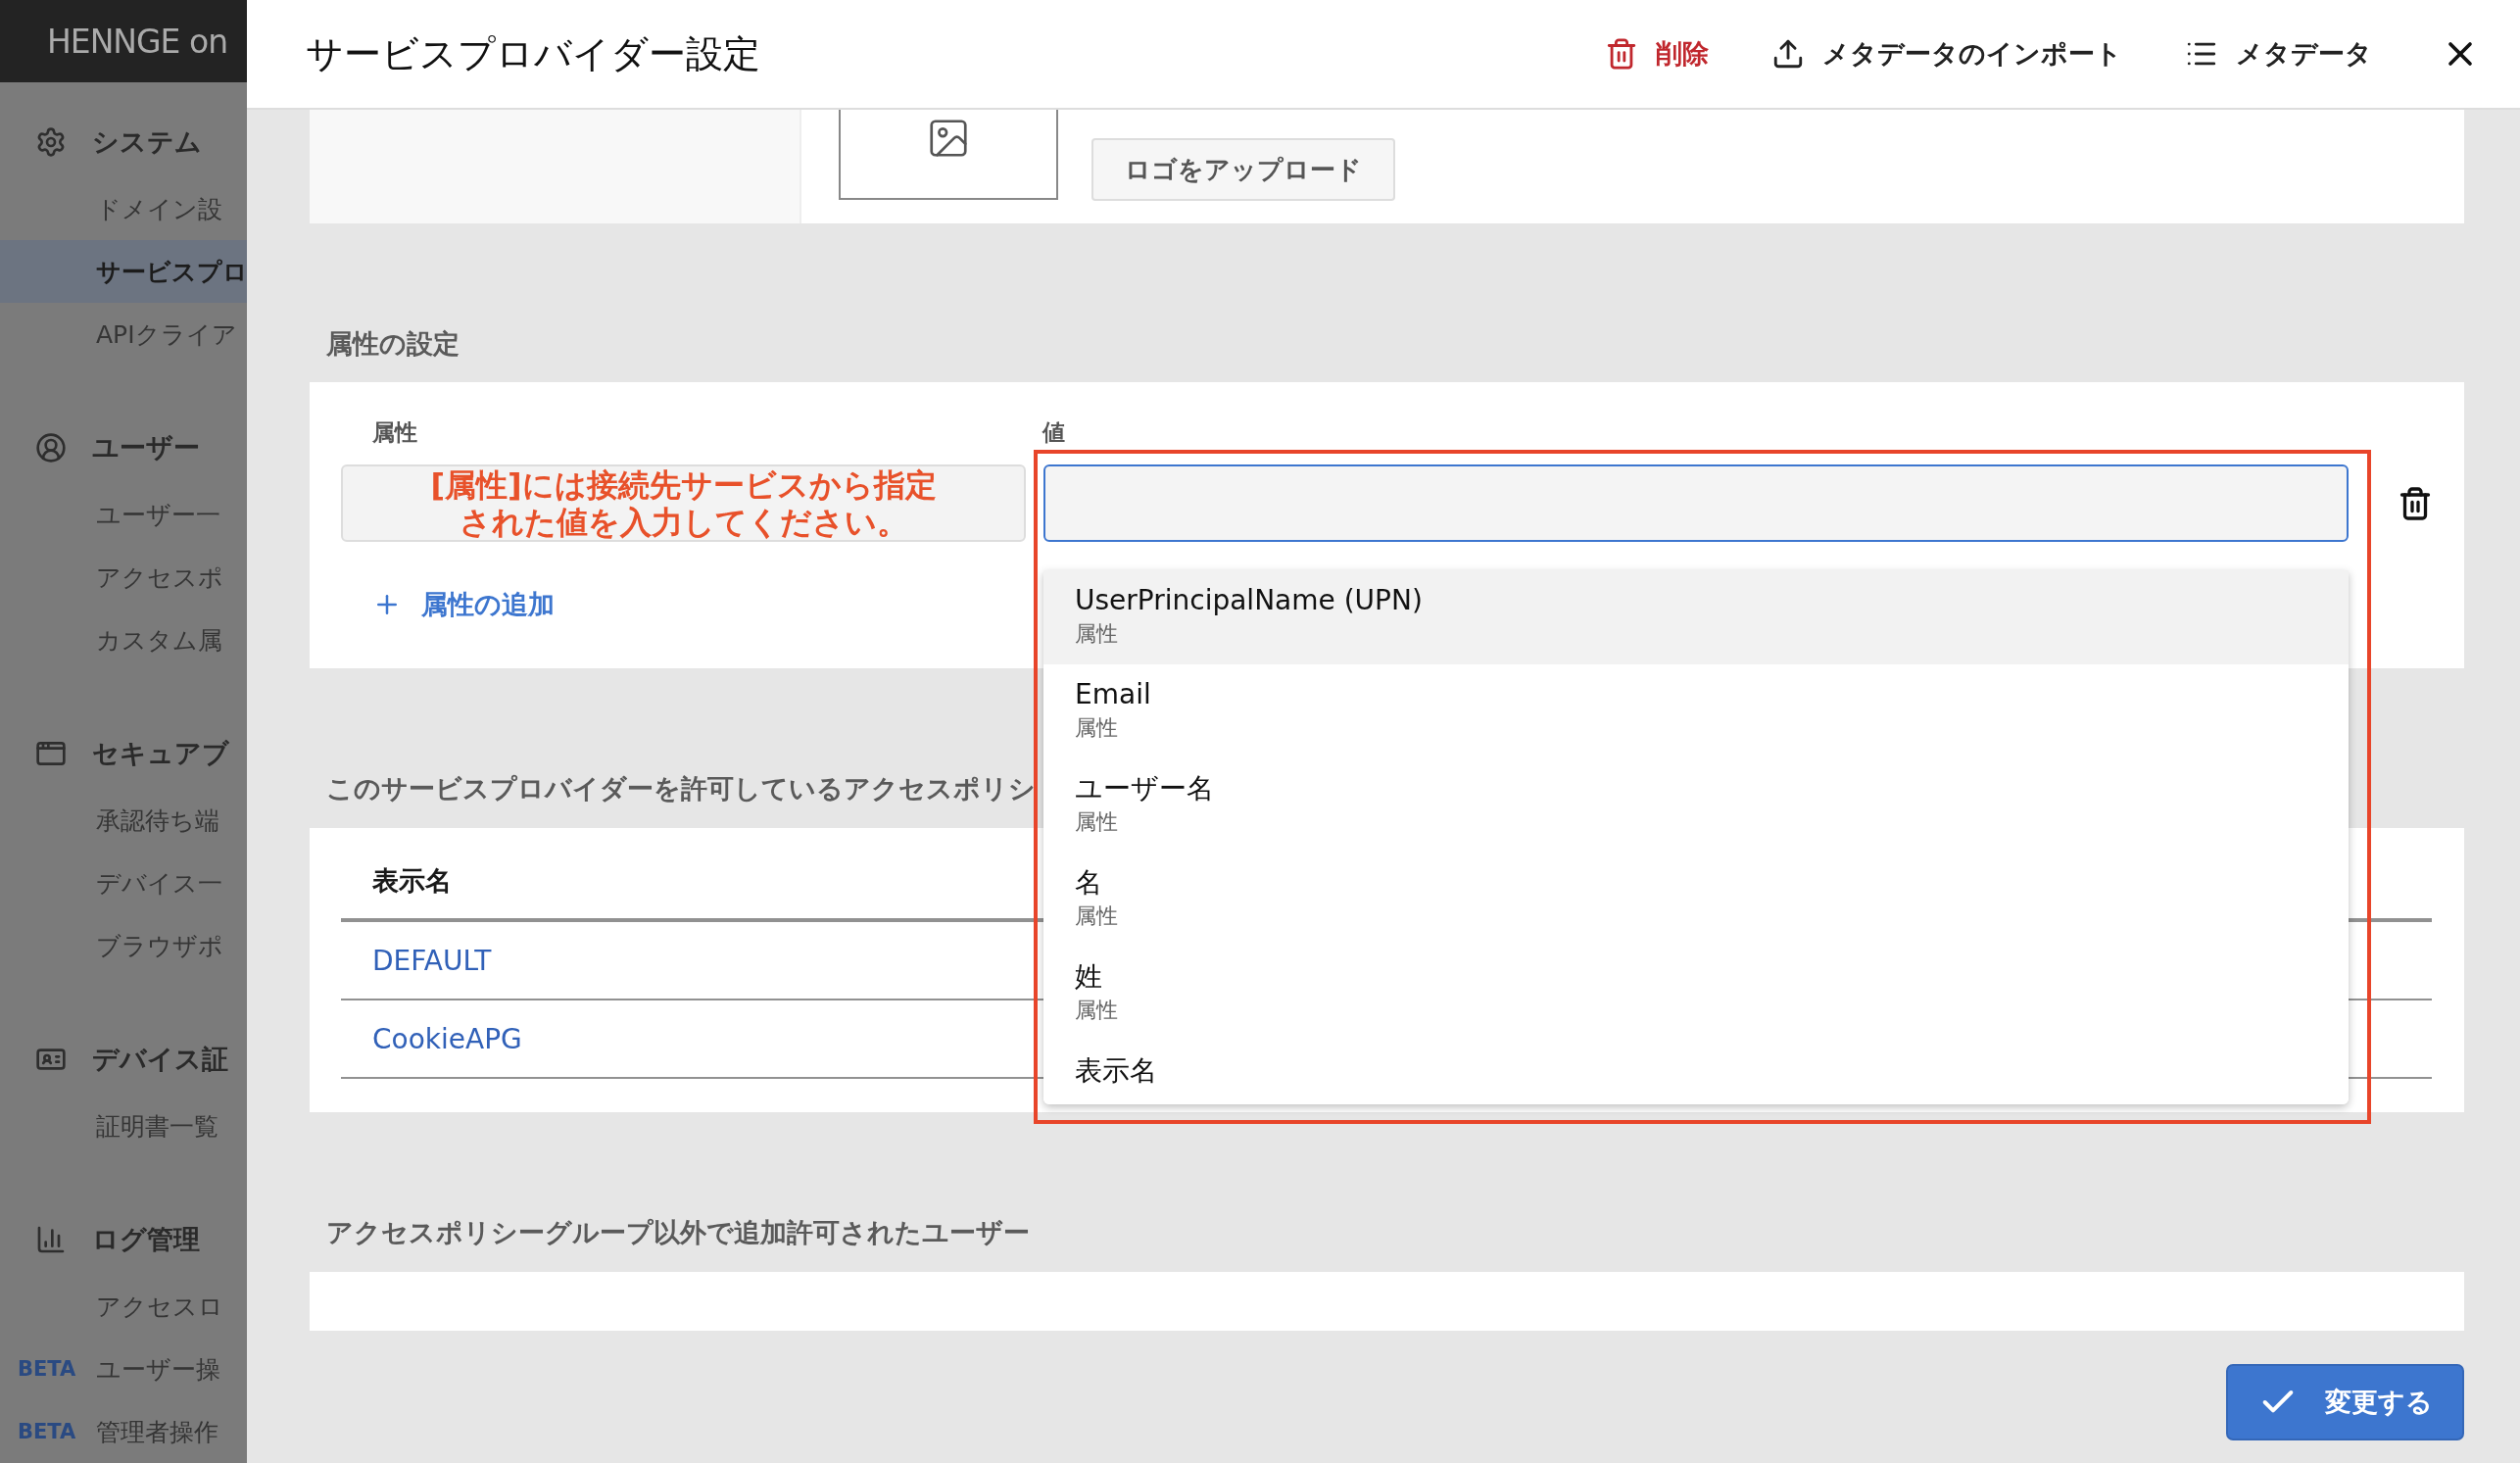 Image resolution: width=2520 pixels, height=1463 pixels. I want to click on panel-title: サービスプロバイダー設定, so click(533, 53).